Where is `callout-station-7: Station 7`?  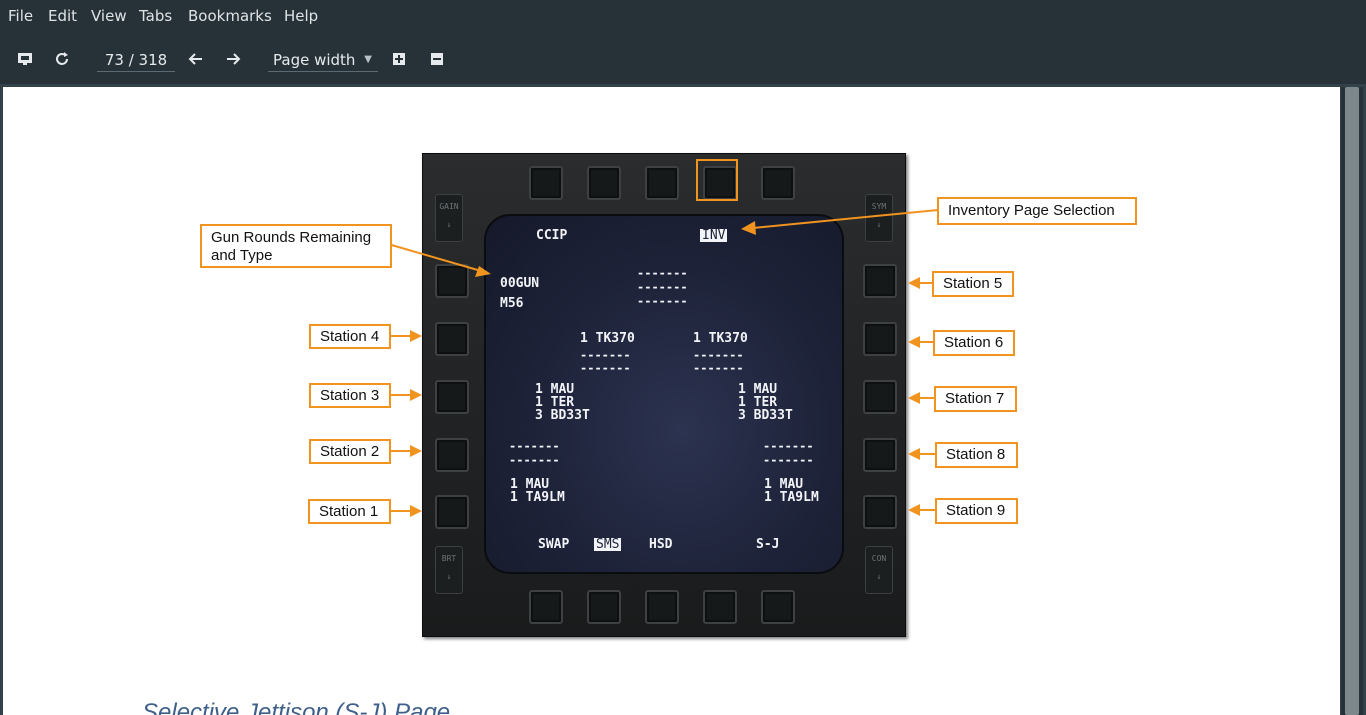
callout-station-7: Station 7 is located at coordinates (975, 399).